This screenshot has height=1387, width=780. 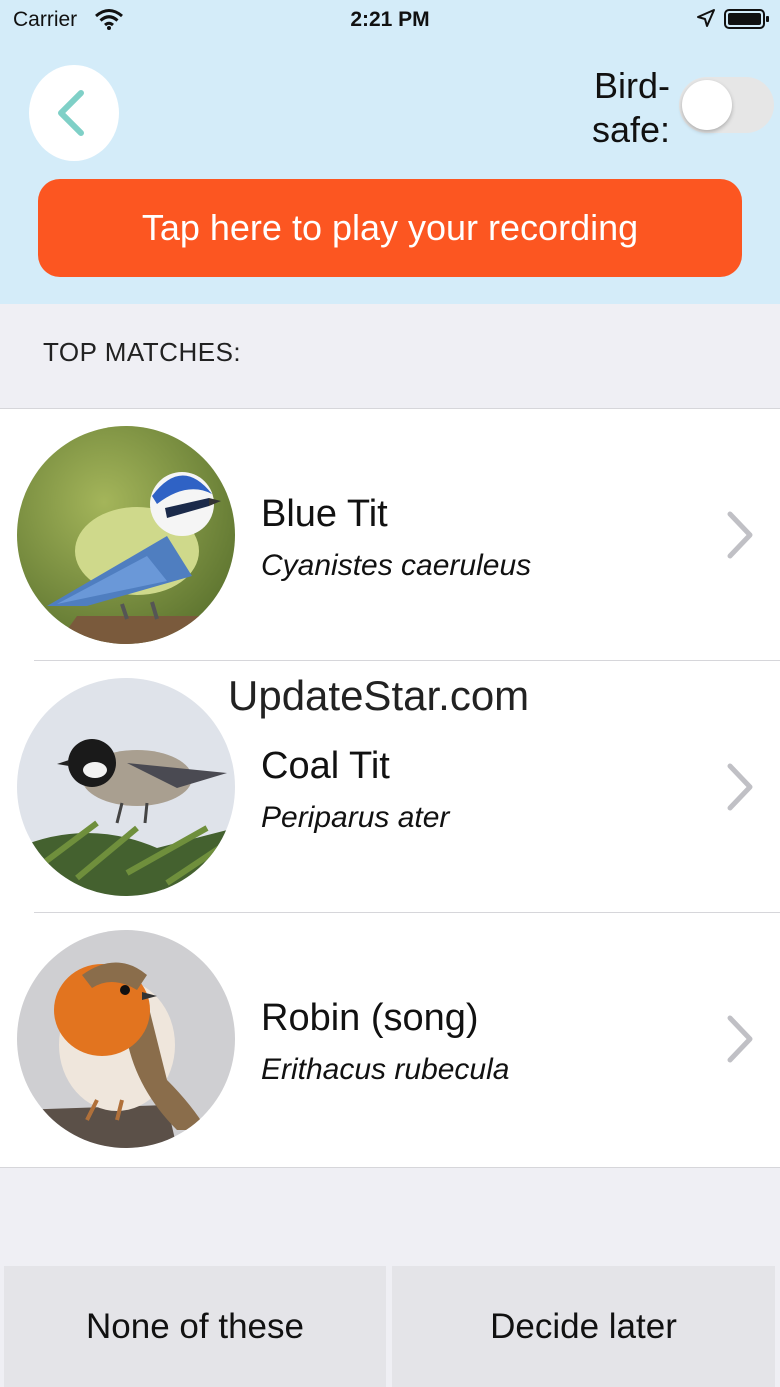 I want to click on bird-safe-label-line2: safe:, so click(x=630, y=129).